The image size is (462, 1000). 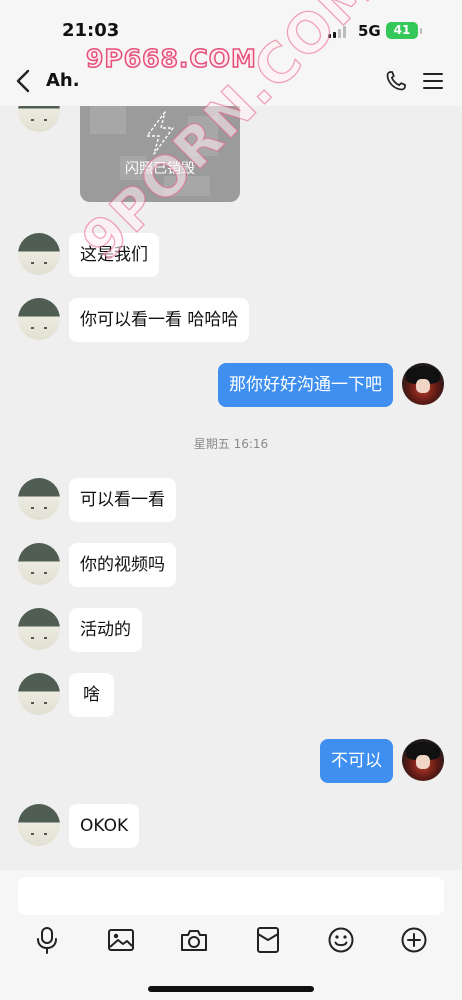 What do you see at coordinates (91, 695) in the screenshot?
I see `message-bubble: 啥` at bounding box center [91, 695].